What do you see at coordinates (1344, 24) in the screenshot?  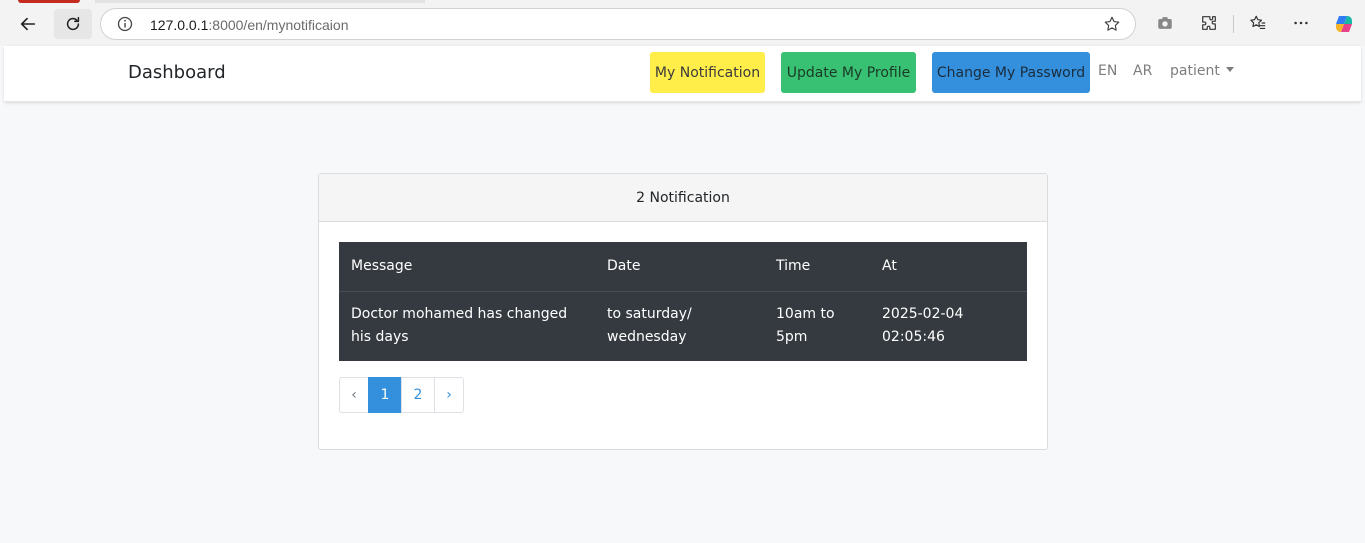 I see `copilot-icon` at bounding box center [1344, 24].